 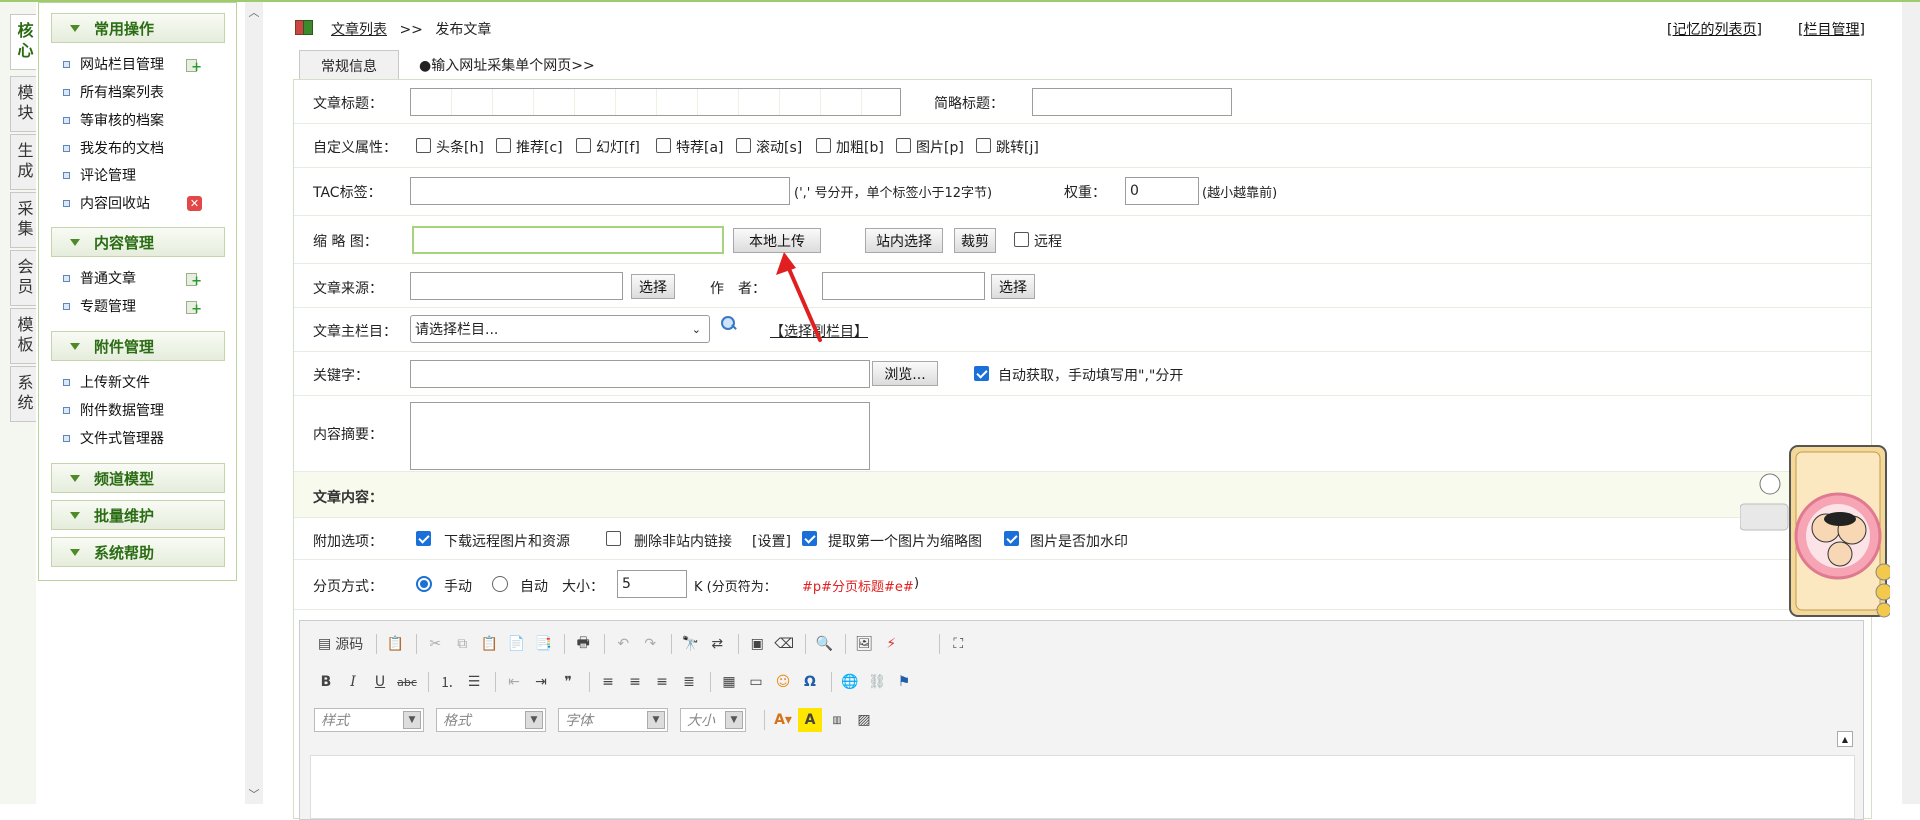 What do you see at coordinates (904, 682) in the screenshot?
I see `anchor-flag-icon: ⚑` at bounding box center [904, 682].